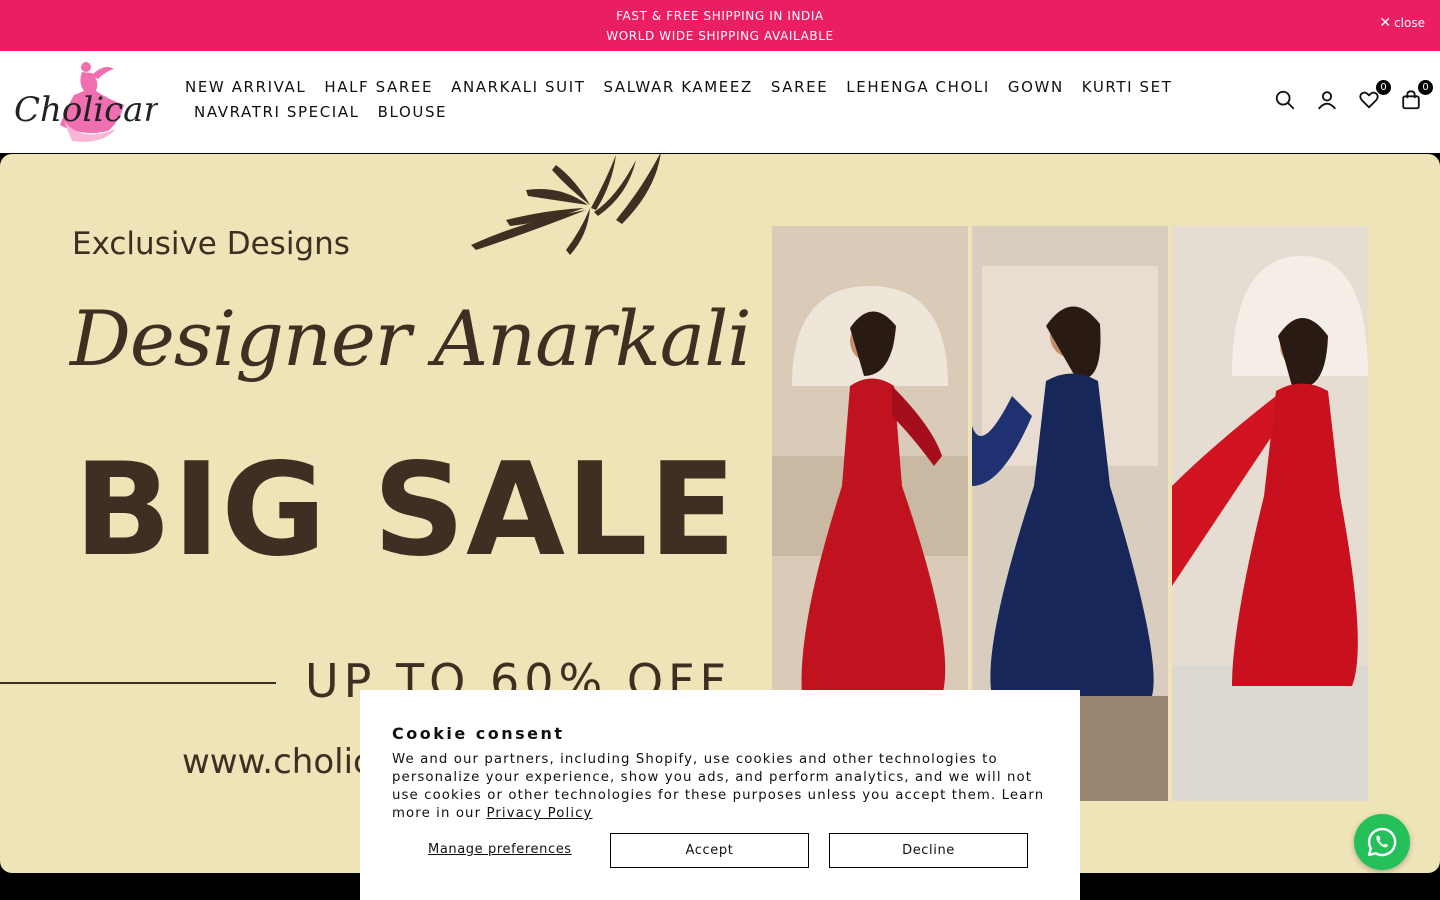 This screenshot has width=1440, height=900. I want to click on wishlist-count-badge: 0, so click(1383, 87).